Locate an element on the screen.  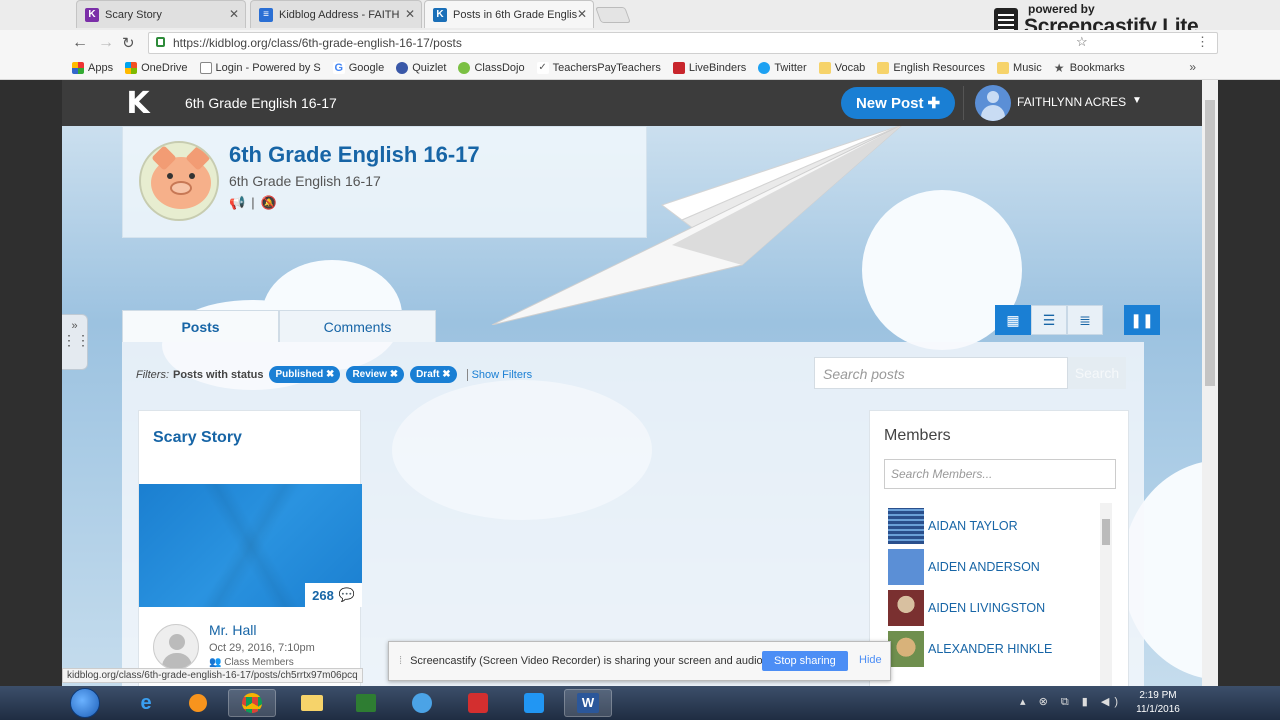
filter-chip-draft: Draft ✖ is located at coordinates (433, 374).